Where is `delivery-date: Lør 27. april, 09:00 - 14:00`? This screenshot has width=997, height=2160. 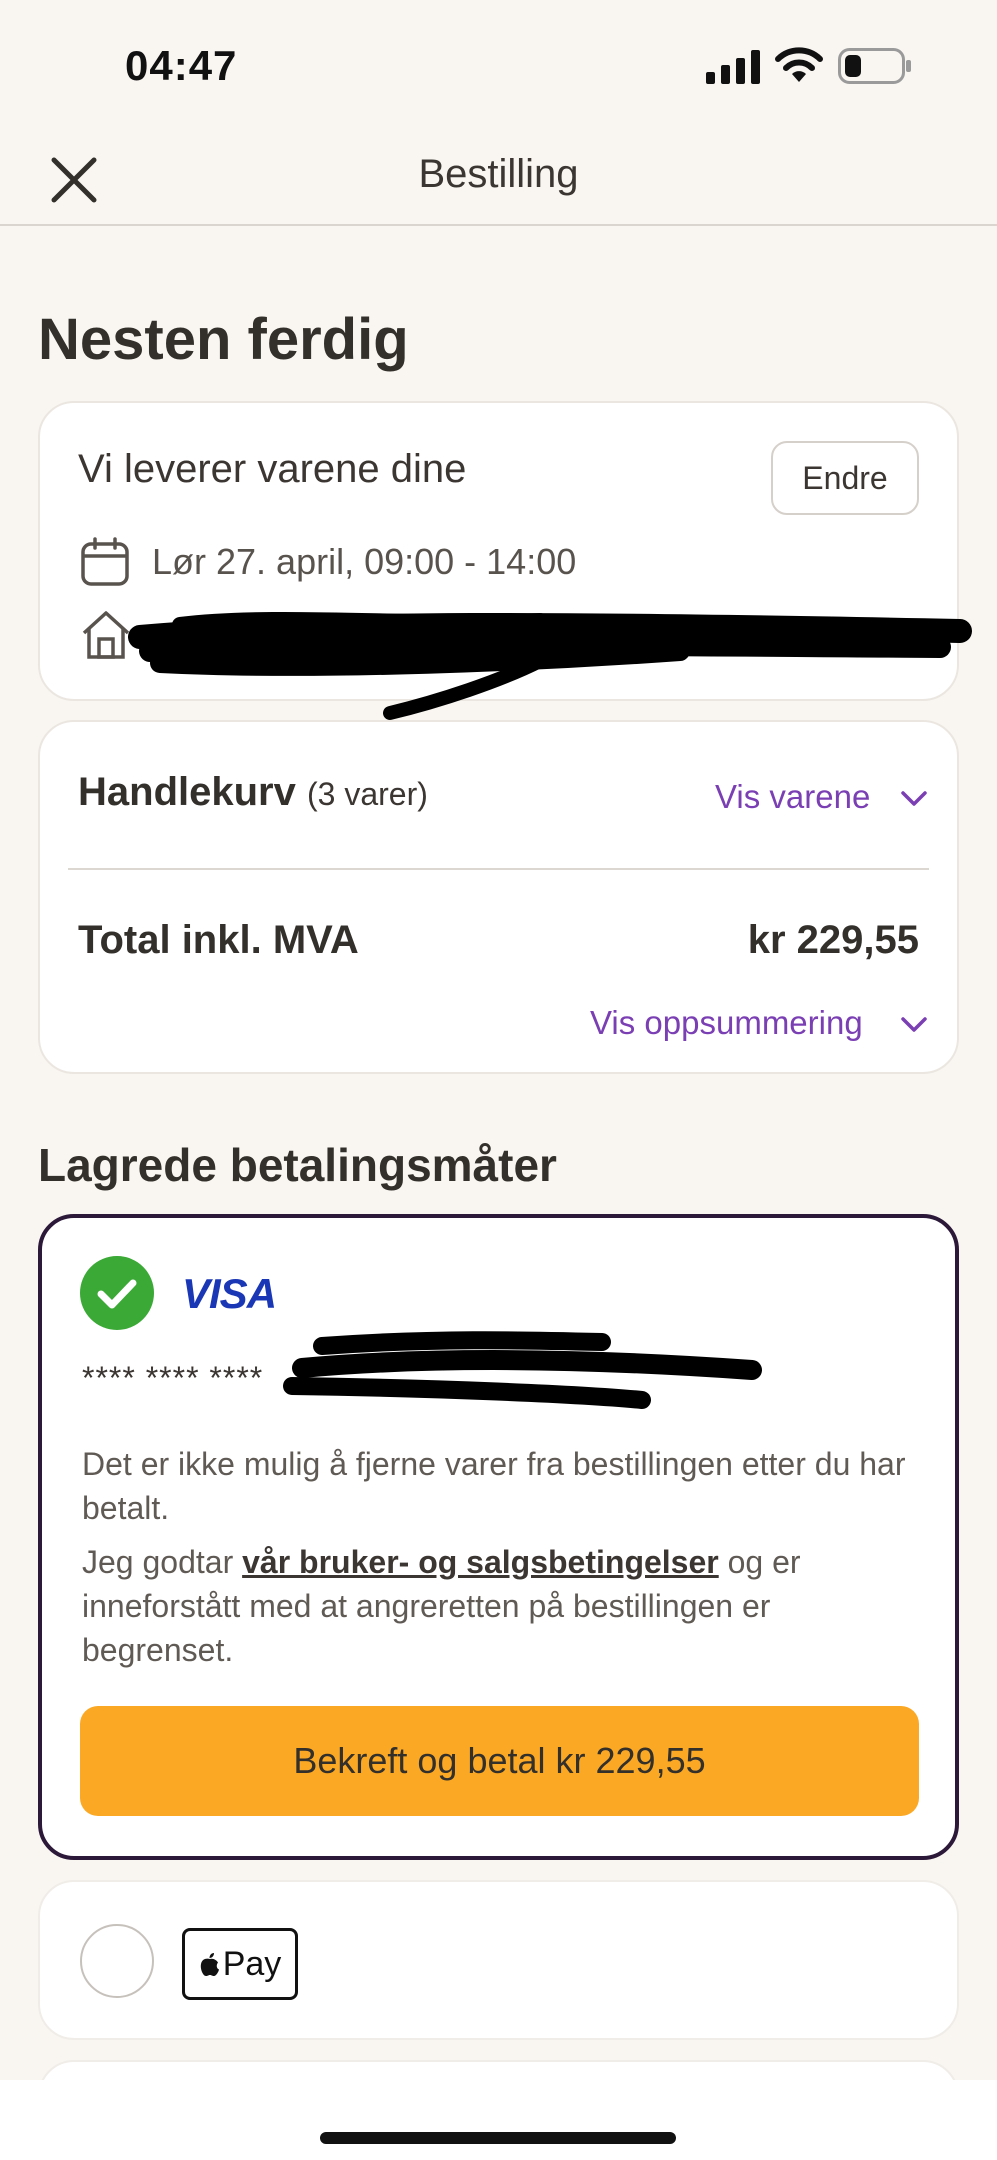
delivery-date: Lør 27. april, 09:00 - 14:00 is located at coordinates (364, 561).